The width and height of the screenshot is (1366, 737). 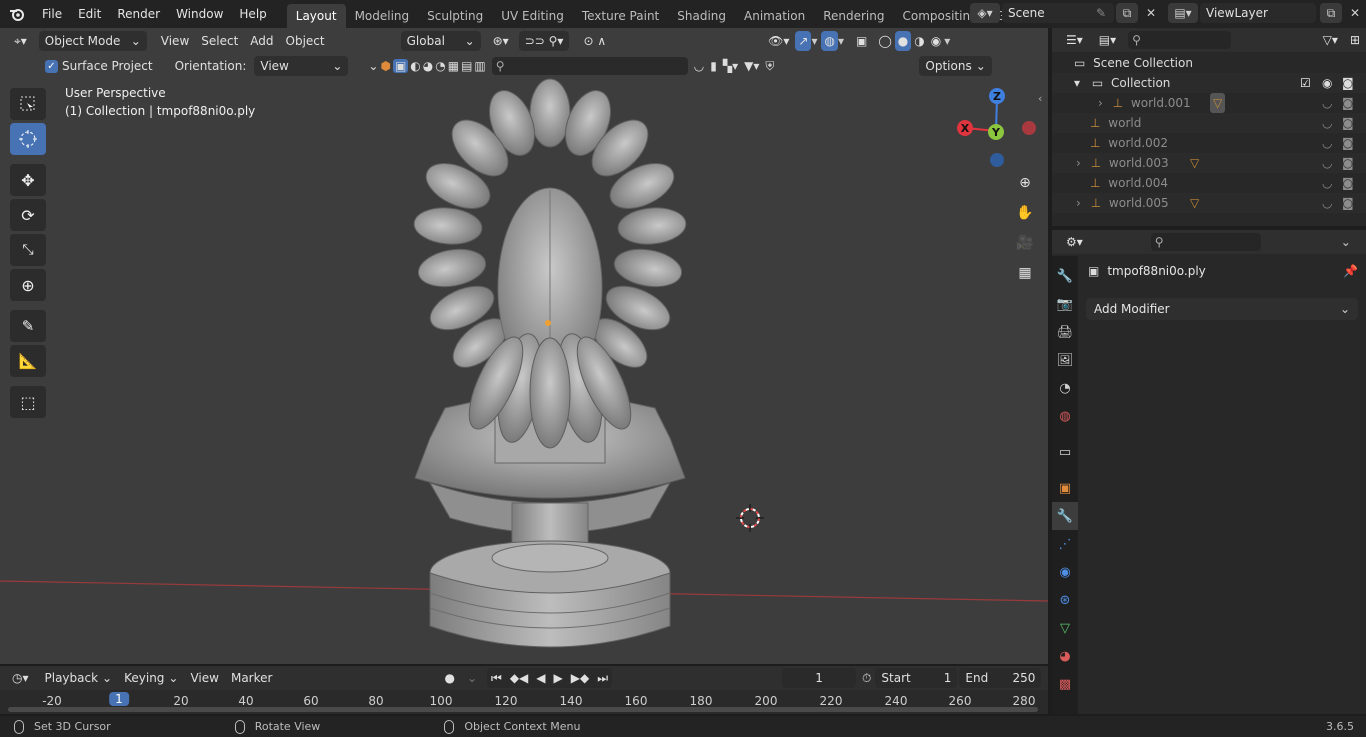 What do you see at coordinates (1209, 123) in the screenshot?
I see `outliner-item: ⊥ world ◡ ◙` at bounding box center [1209, 123].